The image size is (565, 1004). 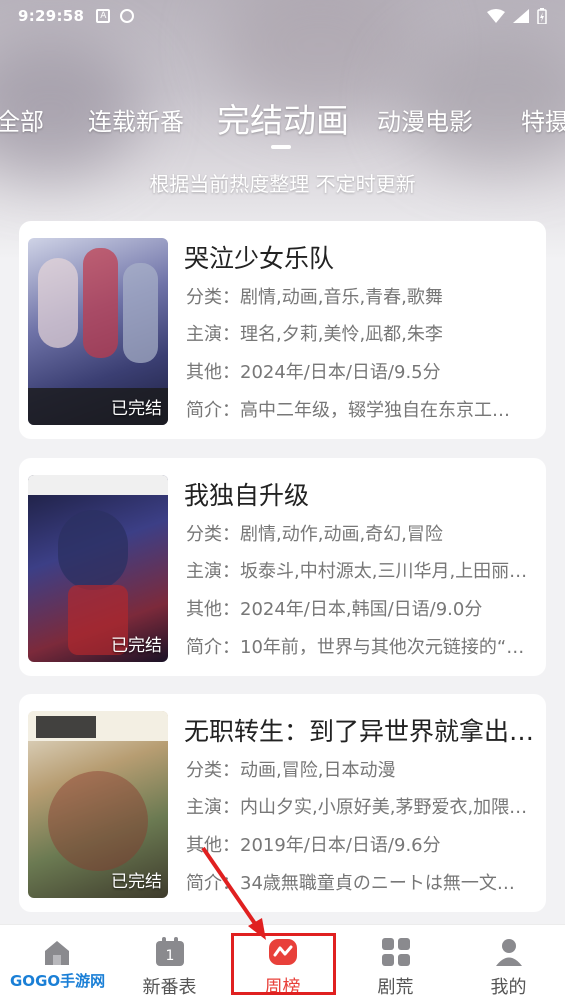 I want to click on grid-icon, so click(x=396, y=952).